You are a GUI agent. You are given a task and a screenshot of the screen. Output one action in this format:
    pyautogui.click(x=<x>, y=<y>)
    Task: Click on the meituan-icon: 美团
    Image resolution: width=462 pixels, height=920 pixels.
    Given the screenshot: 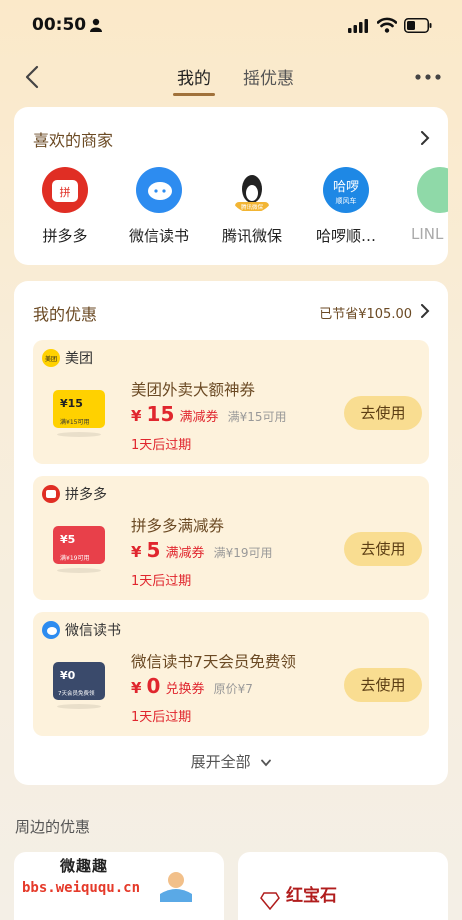 What is the action you would take?
    pyautogui.click(x=51, y=358)
    